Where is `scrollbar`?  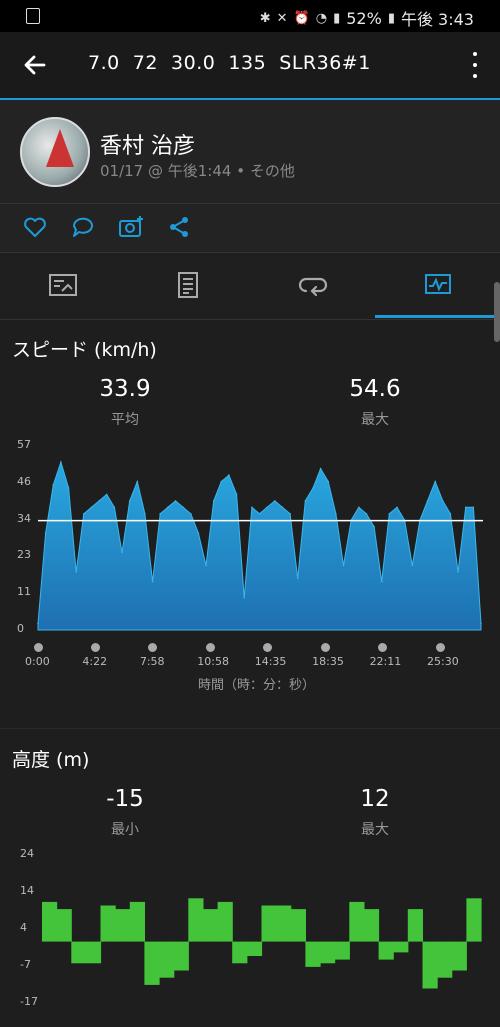 scrollbar is located at coordinates (497, 312).